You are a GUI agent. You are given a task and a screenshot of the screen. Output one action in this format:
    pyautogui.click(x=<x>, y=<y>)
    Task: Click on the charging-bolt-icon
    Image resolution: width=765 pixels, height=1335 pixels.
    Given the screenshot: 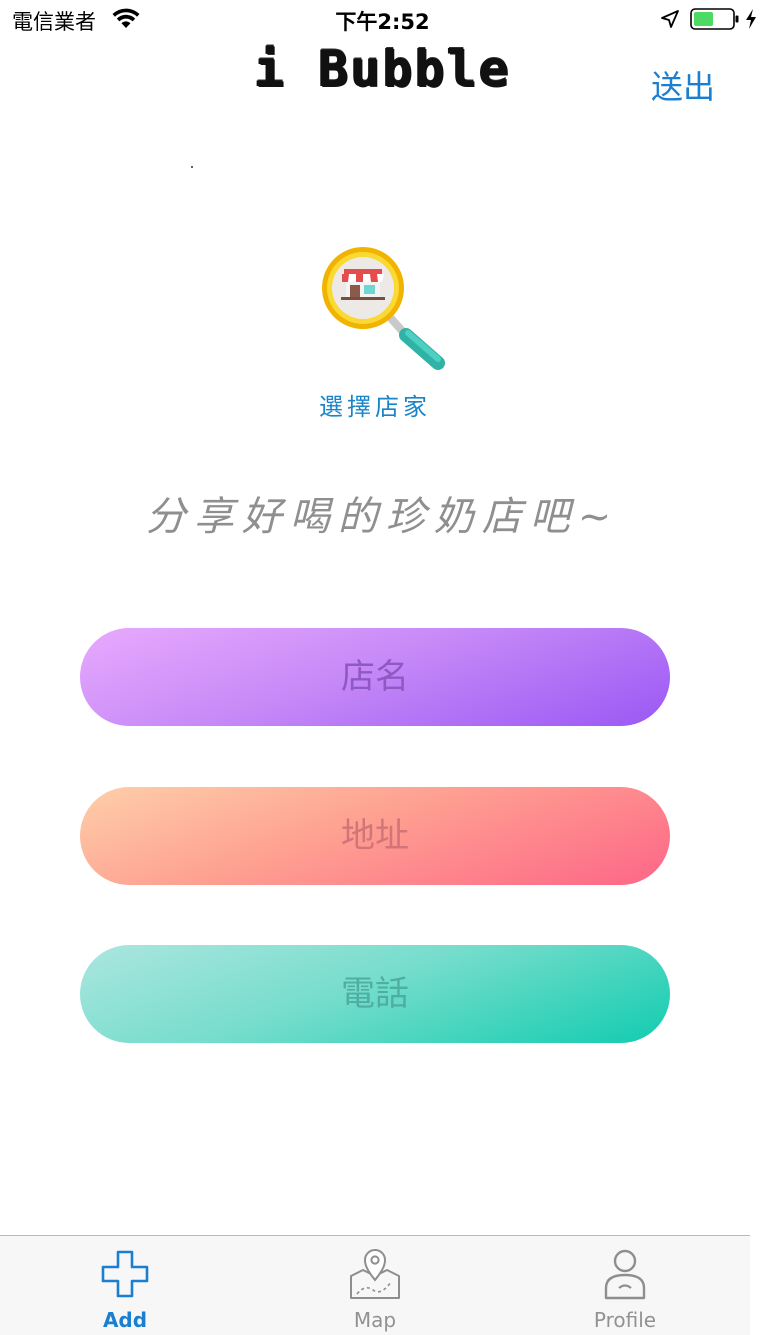 What is the action you would take?
    pyautogui.click(x=751, y=19)
    